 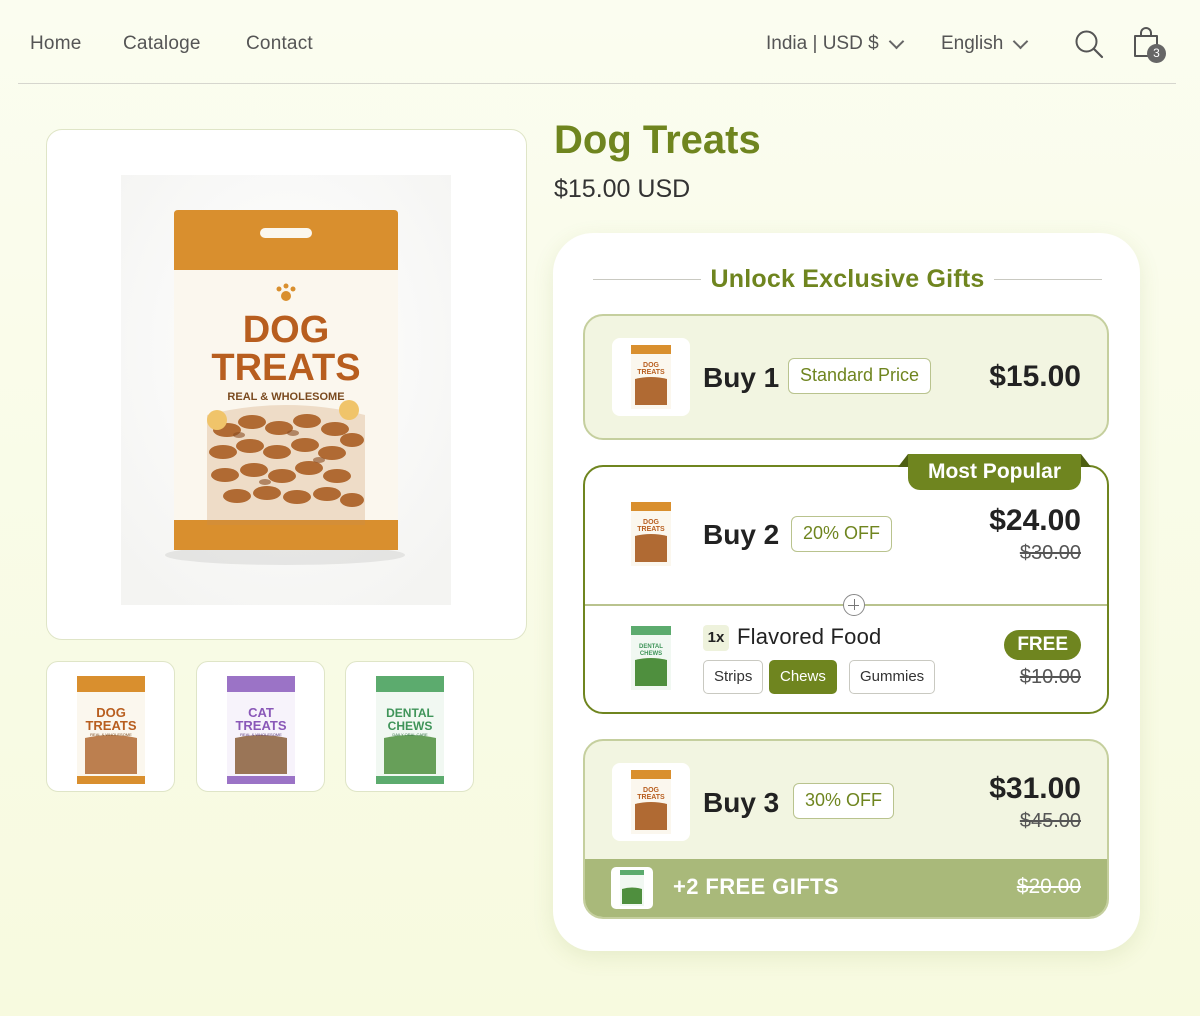 I want to click on offer-label: Buy 2, so click(x=741, y=534).